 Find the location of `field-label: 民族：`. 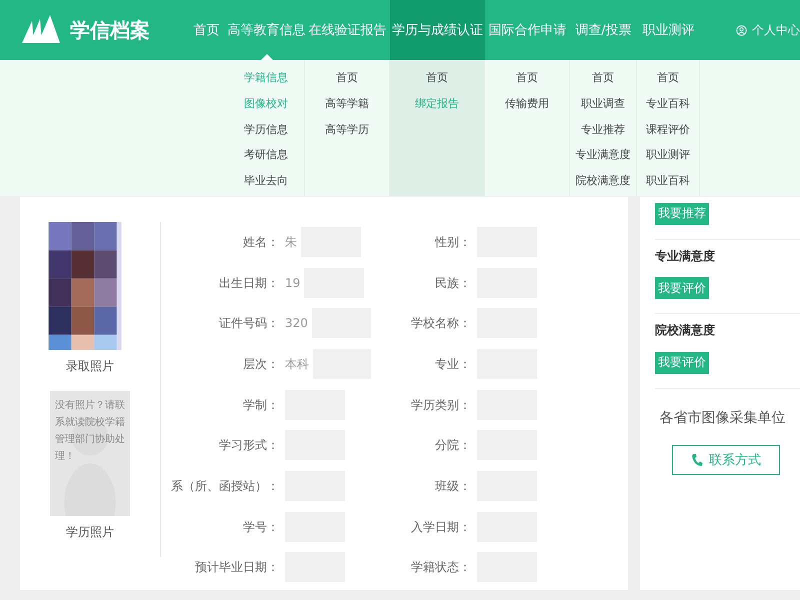

field-label: 民族： is located at coordinates (452, 283).